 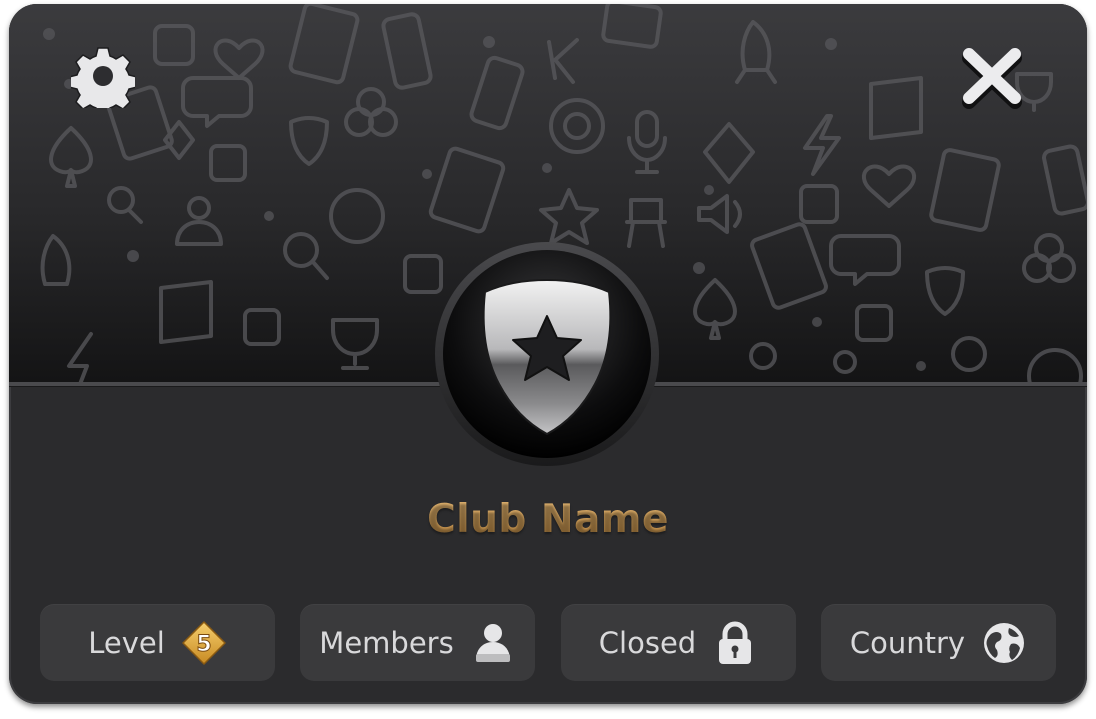 I want to click on members-pill: Members, so click(x=417, y=642).